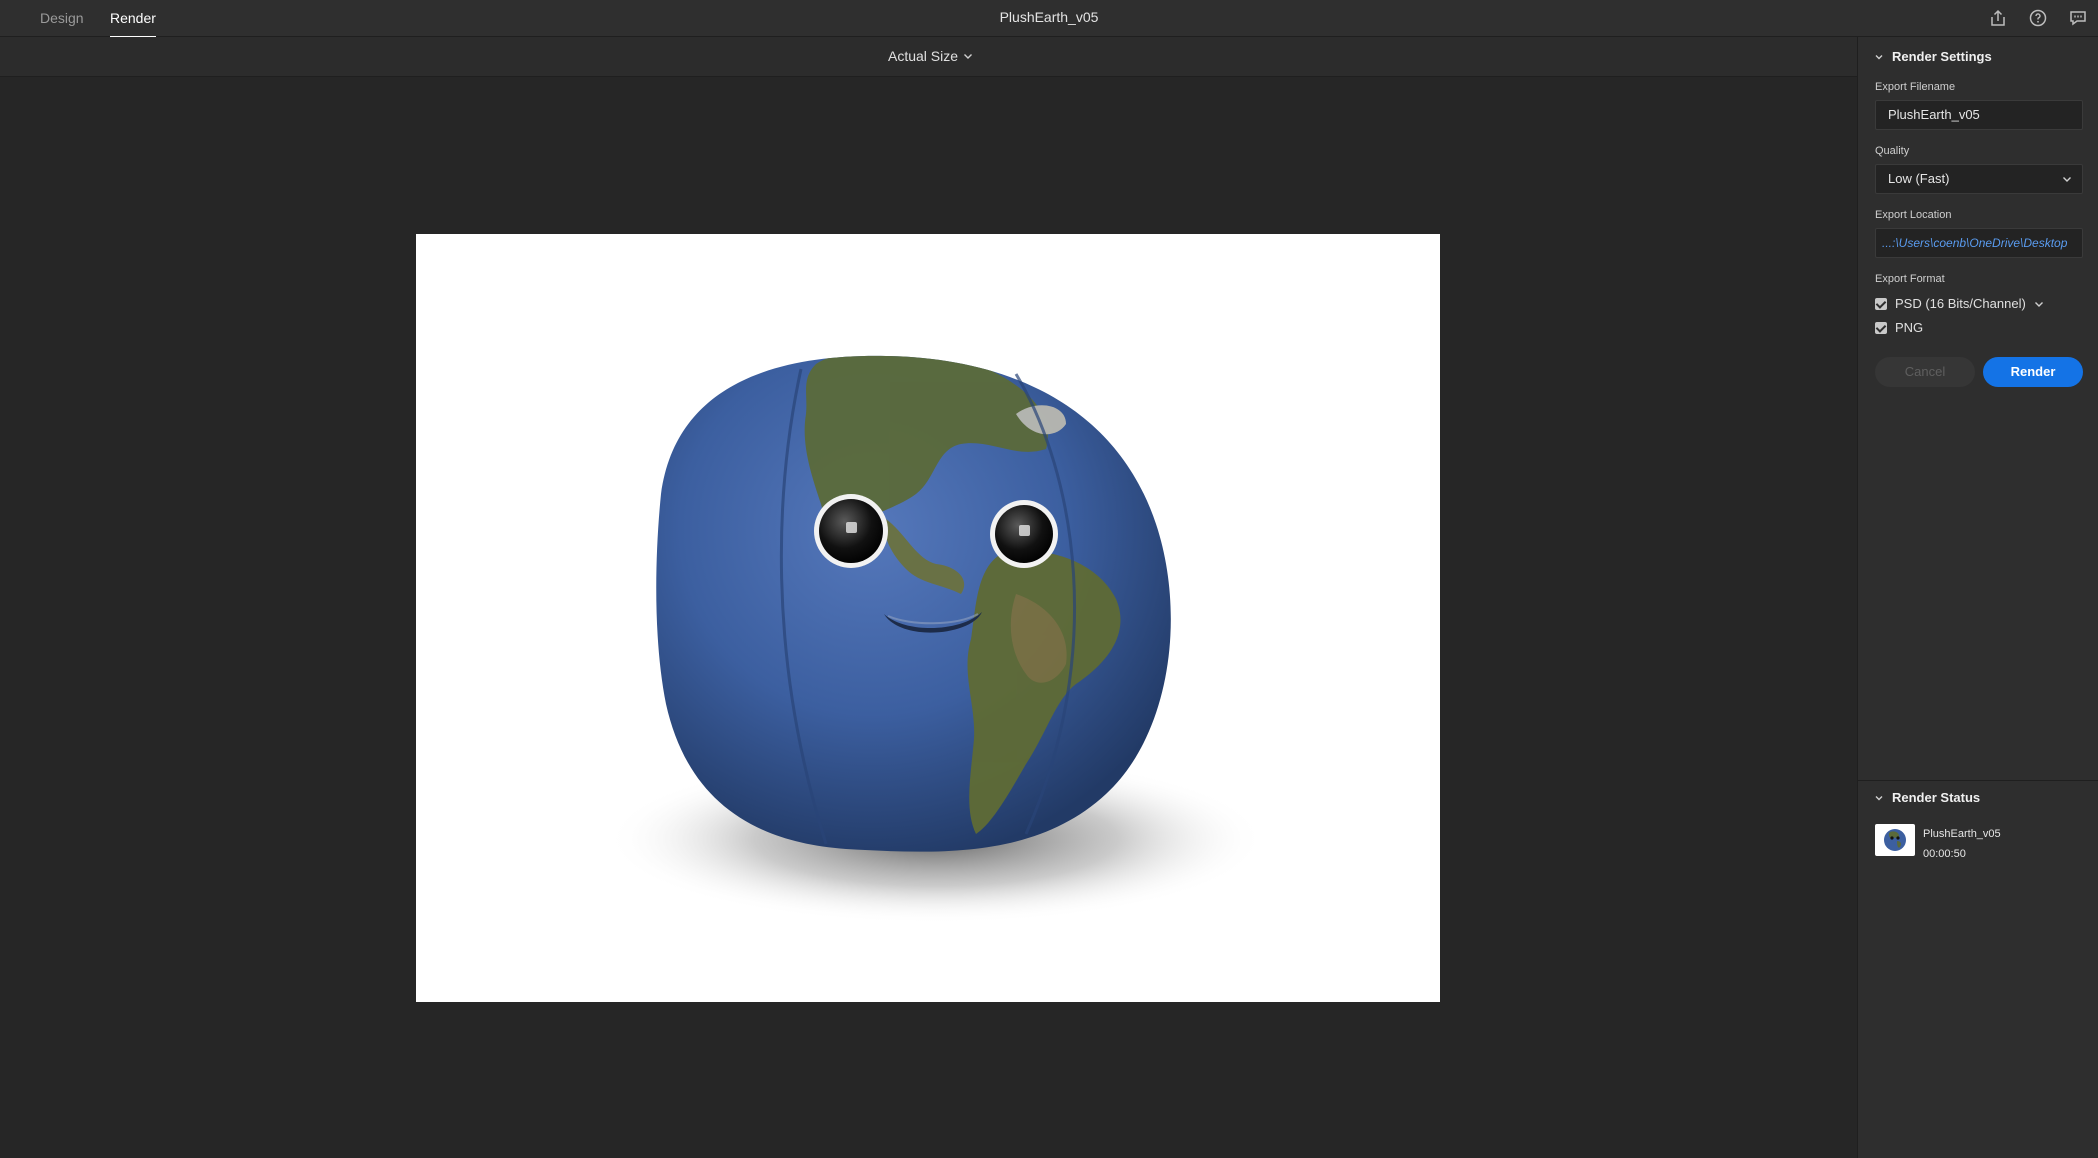  I want to click on render-status-title: Render Status, so click(1936, 797).